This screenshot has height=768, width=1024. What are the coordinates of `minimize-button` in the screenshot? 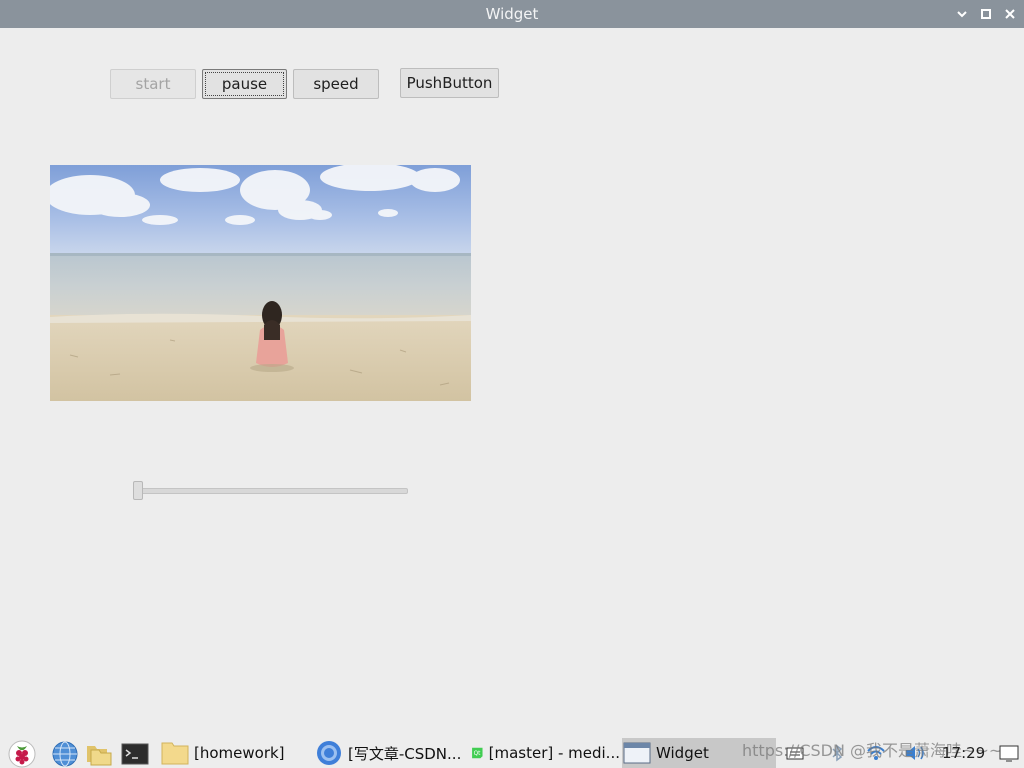 It's located at (962, 14).